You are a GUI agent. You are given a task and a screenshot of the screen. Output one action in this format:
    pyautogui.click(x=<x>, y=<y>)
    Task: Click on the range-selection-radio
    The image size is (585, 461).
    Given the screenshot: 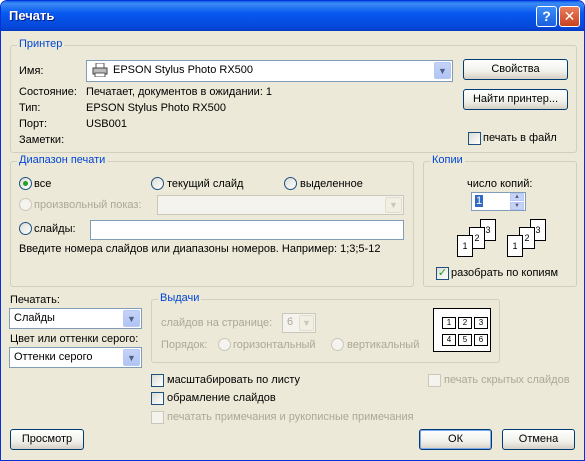 What is the action you would take?
    pyautogui.click(x=290, y=183)
    